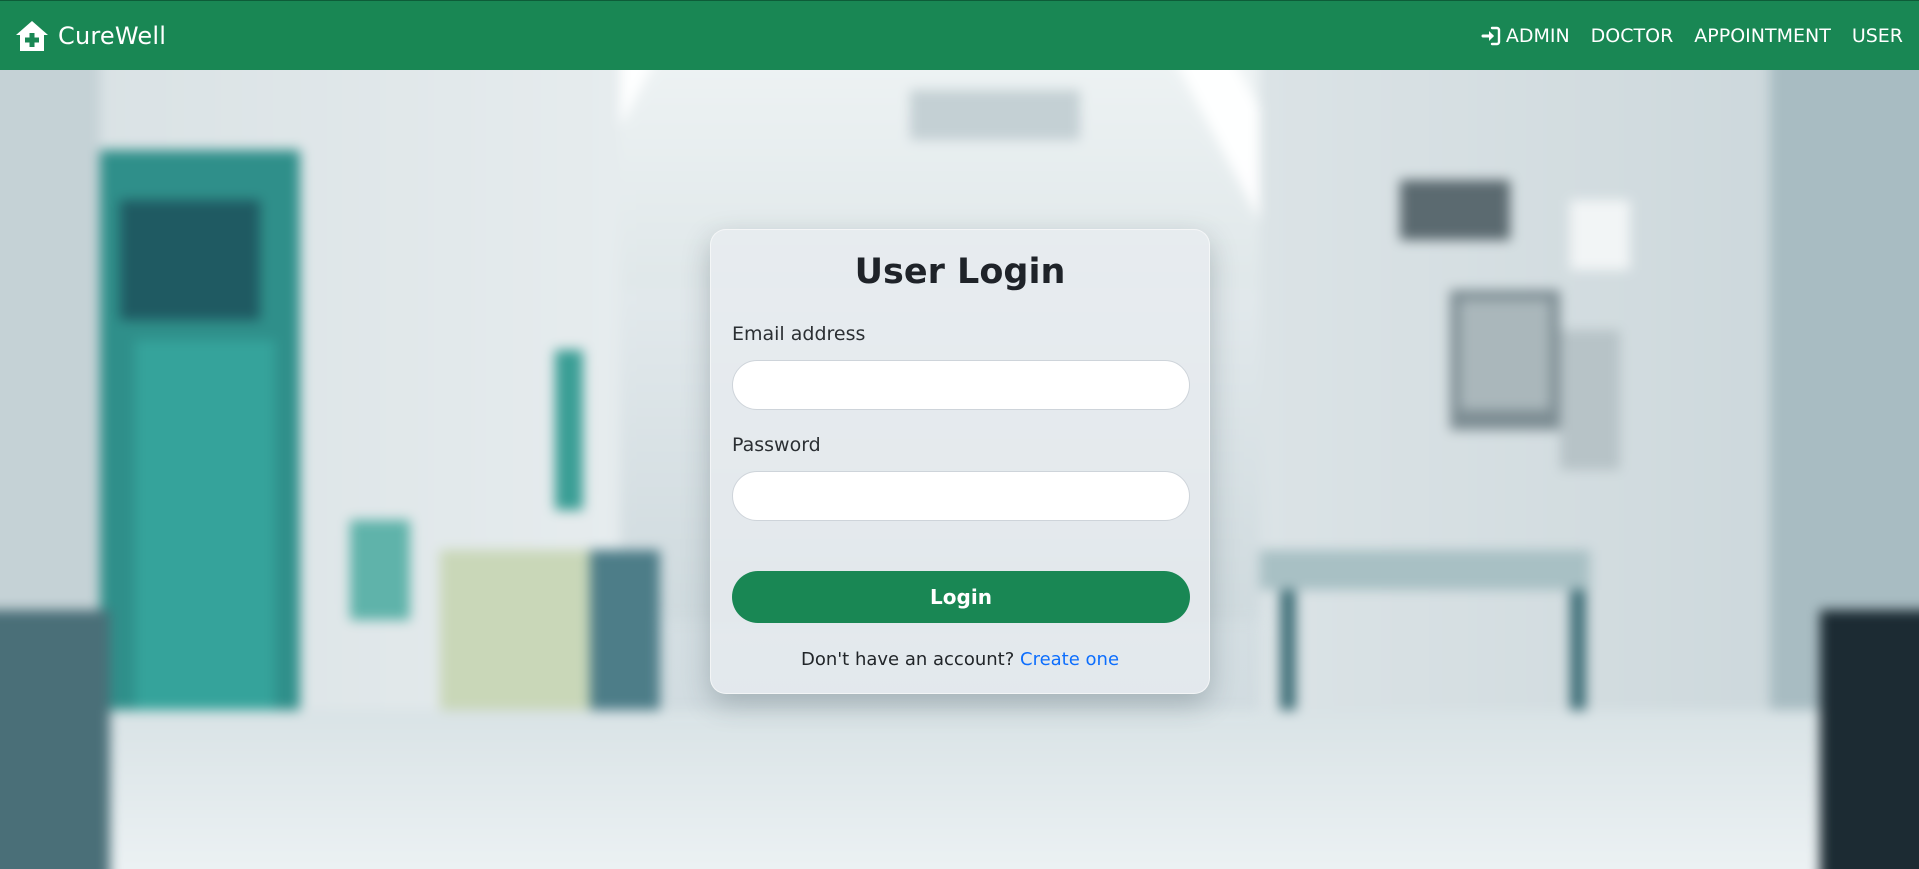  What do you see at coordinates (961, 597) in the screenshot?
I see `login-button: Login` at bounding box center [961, 597].